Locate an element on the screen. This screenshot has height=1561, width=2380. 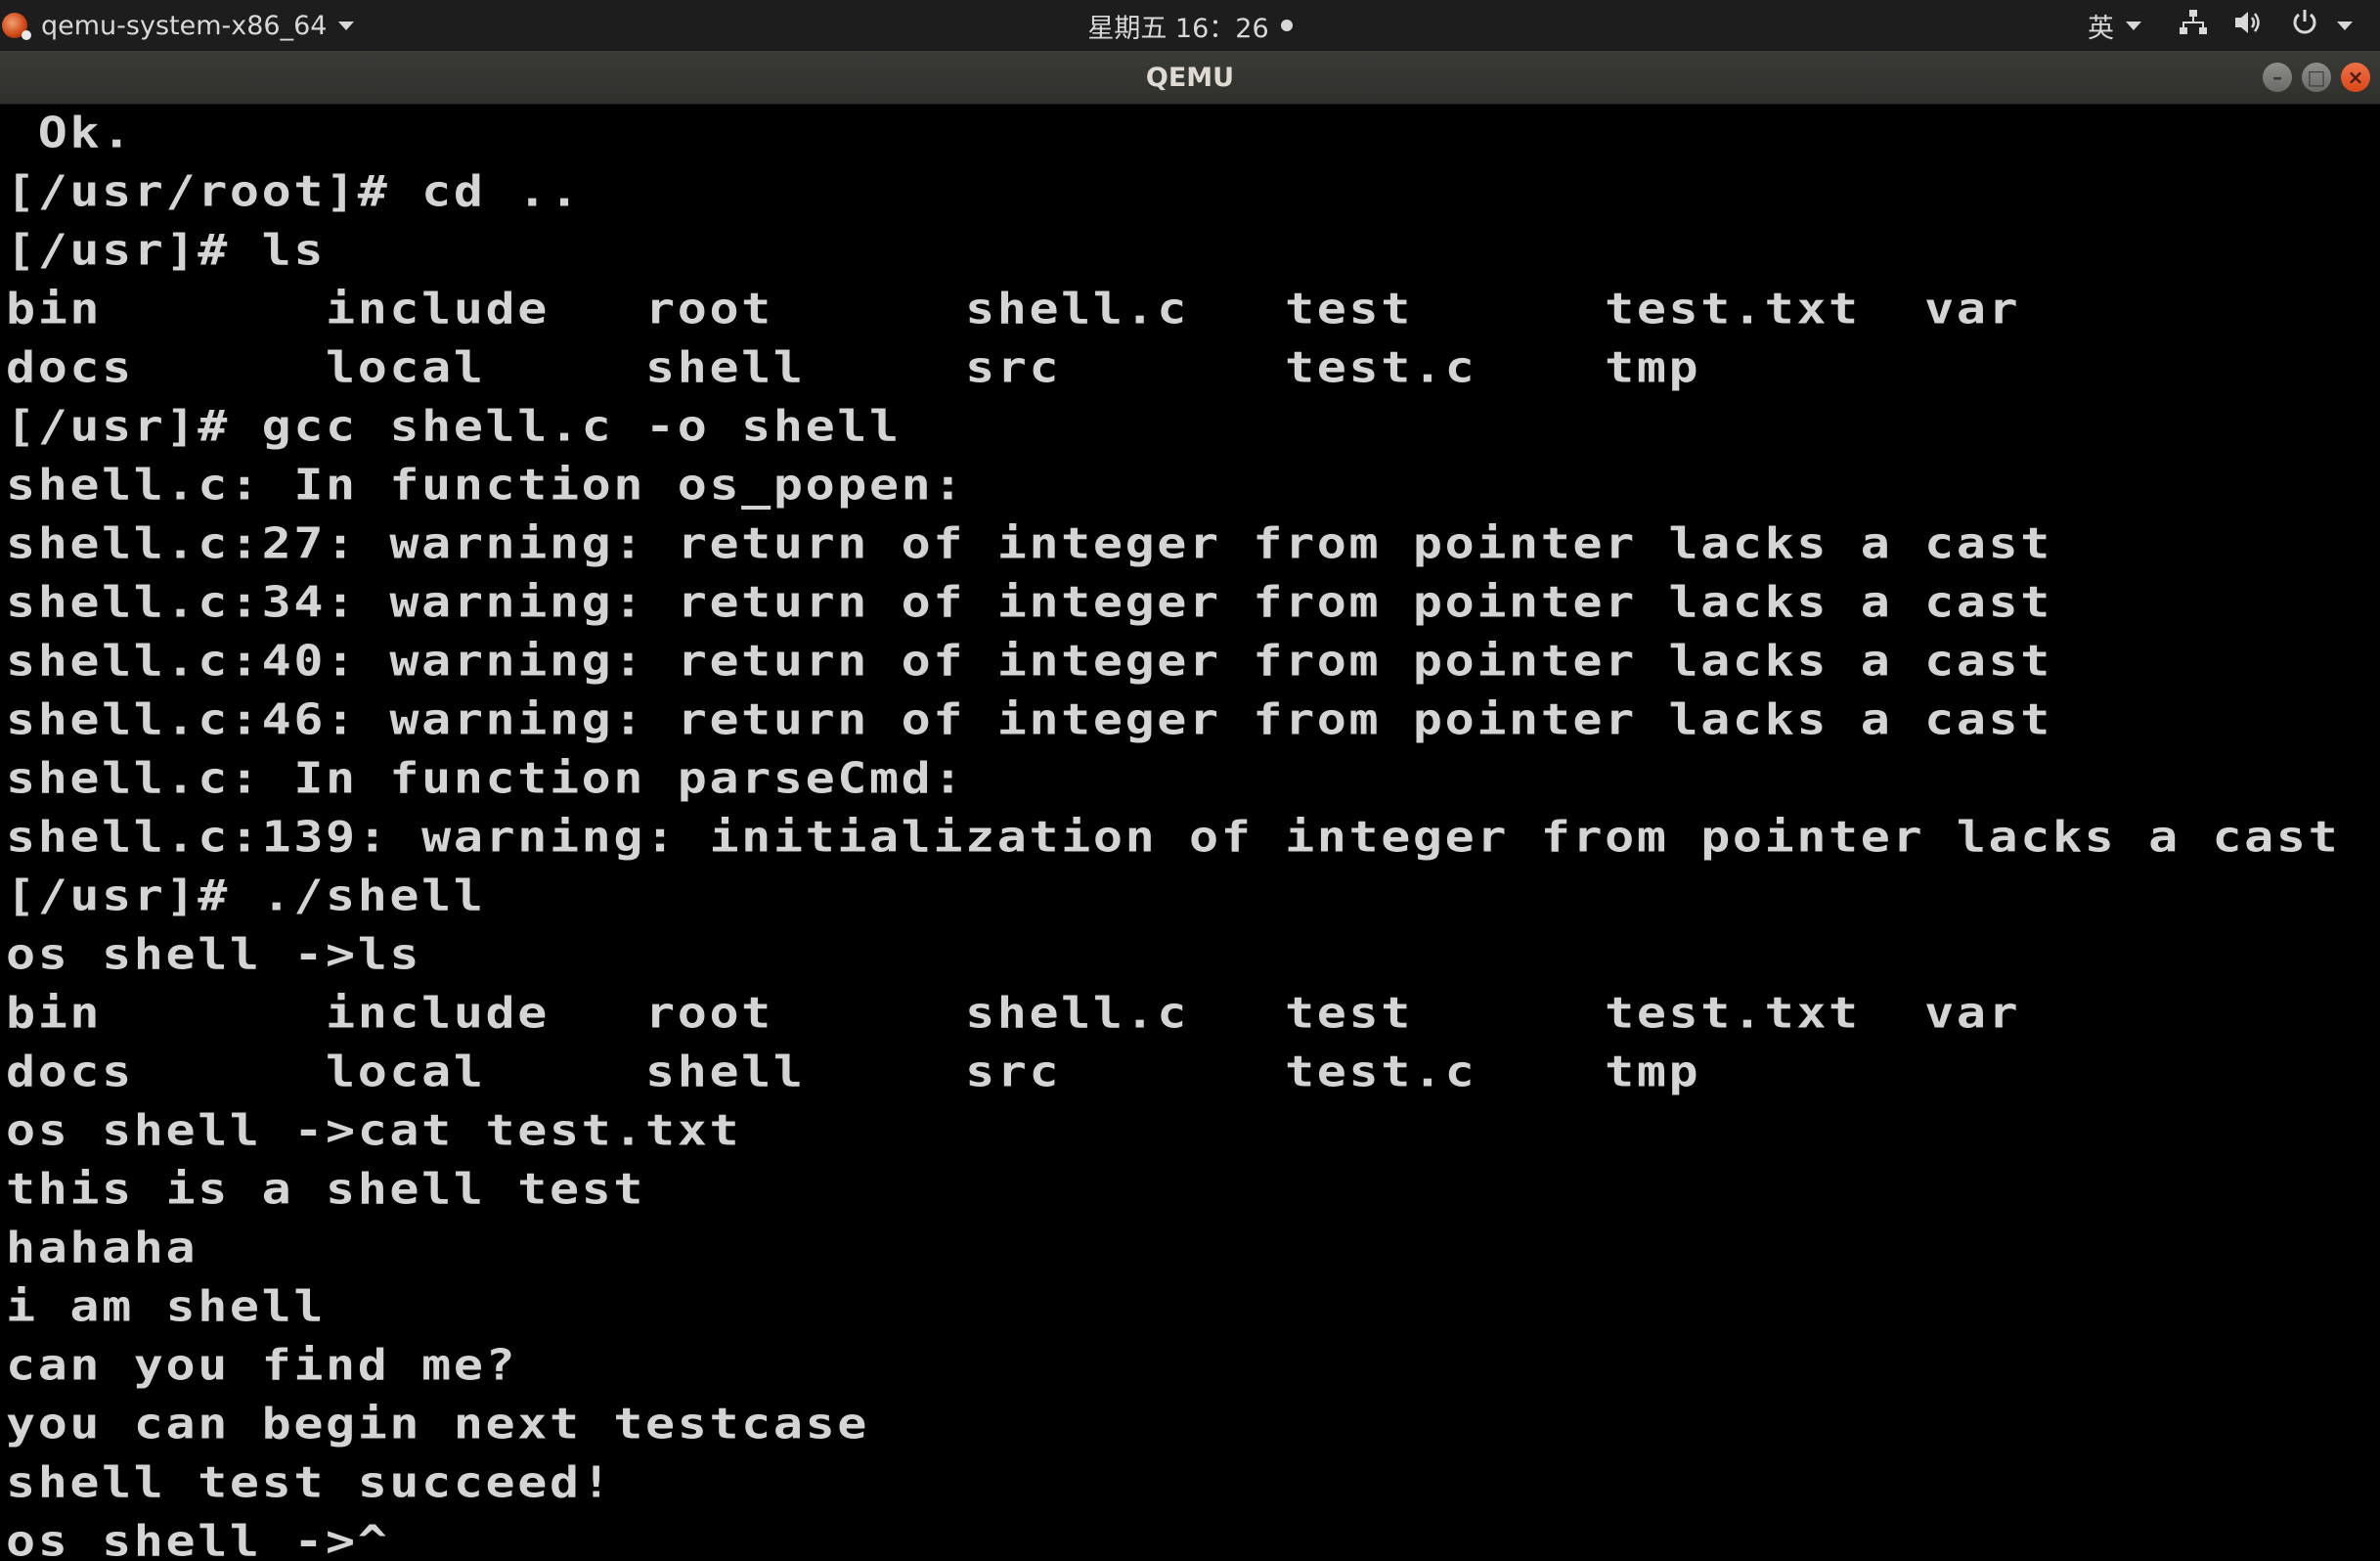
terminal-line: shell.c: In function parseCmd: is located at coordinates (486, 778).